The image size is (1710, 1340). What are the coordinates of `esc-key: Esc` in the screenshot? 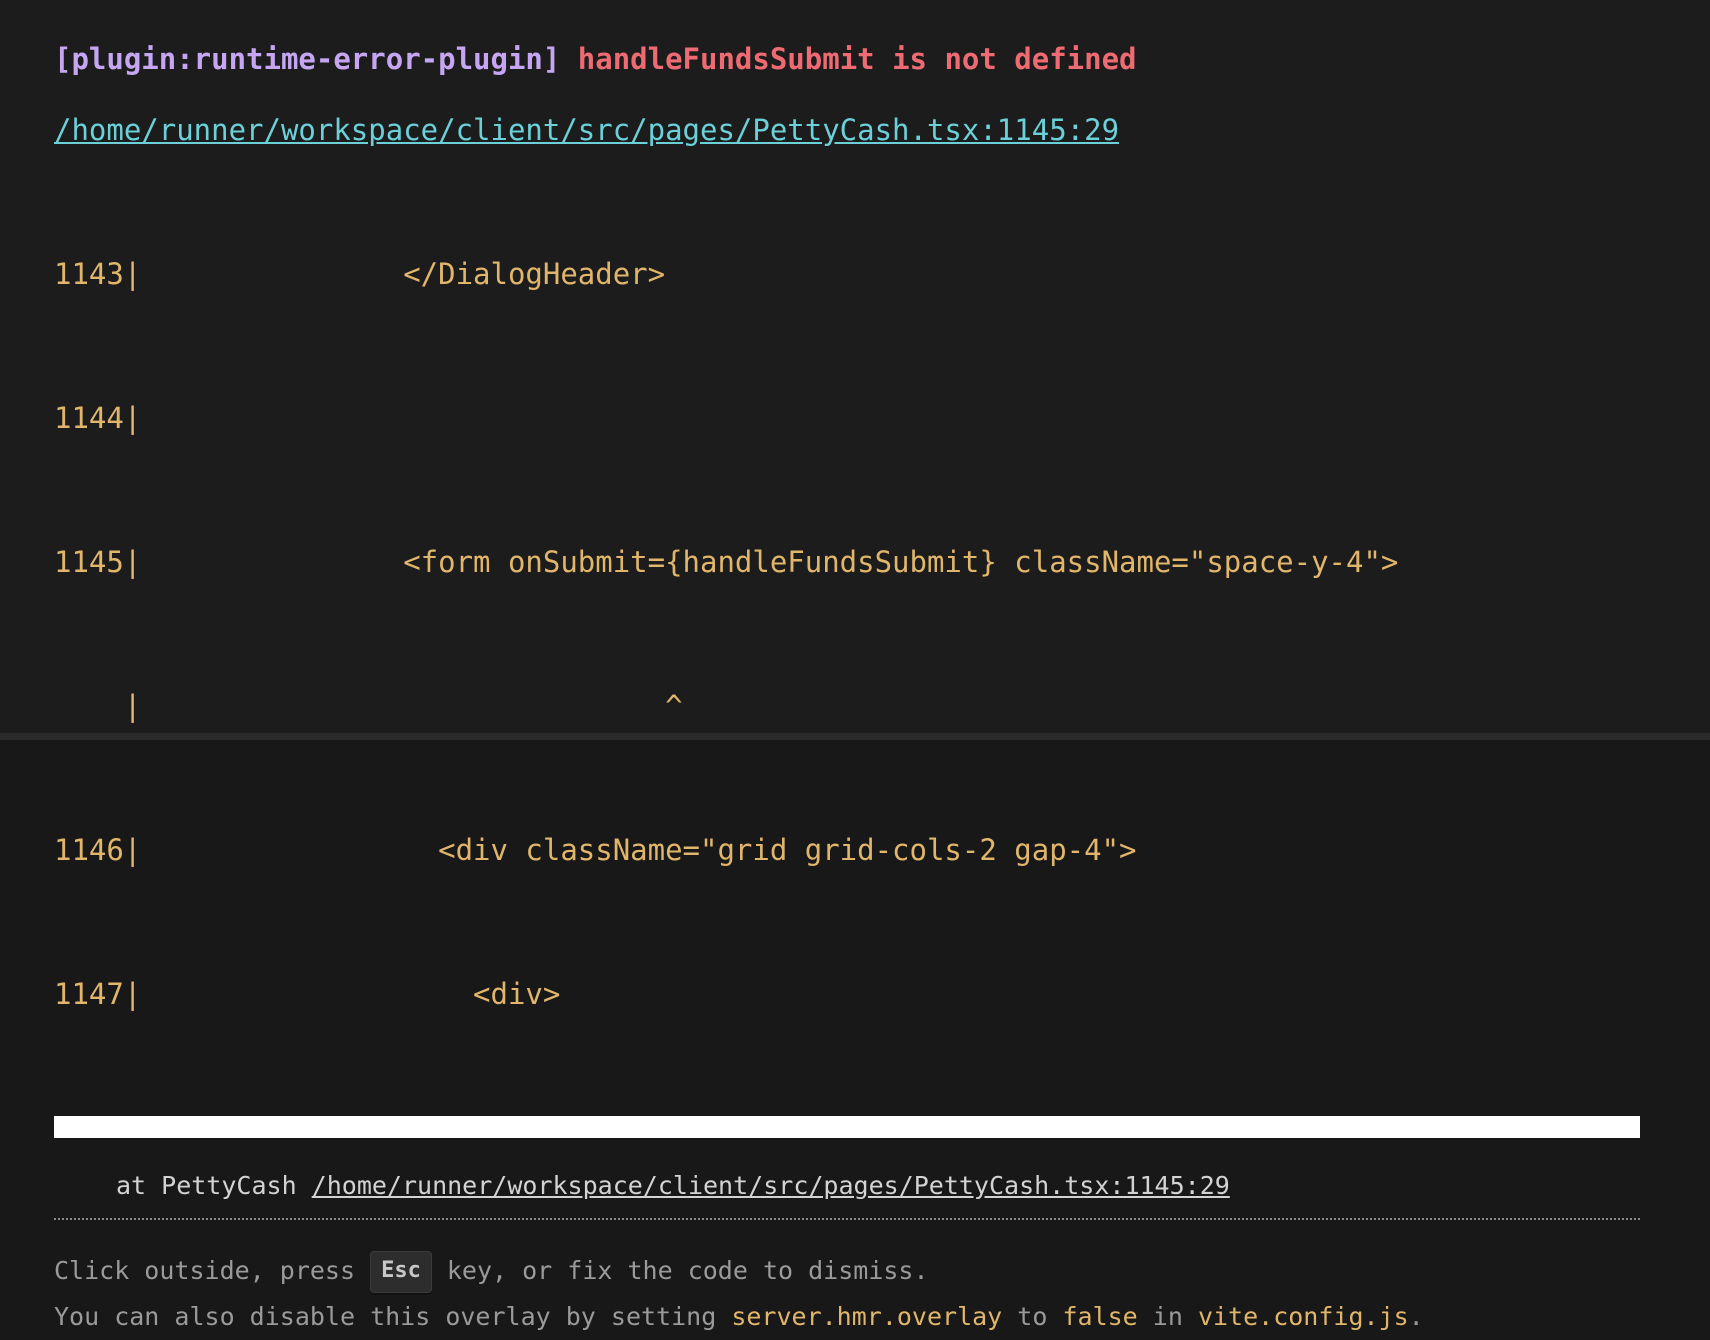 It's located at (401, 1272).